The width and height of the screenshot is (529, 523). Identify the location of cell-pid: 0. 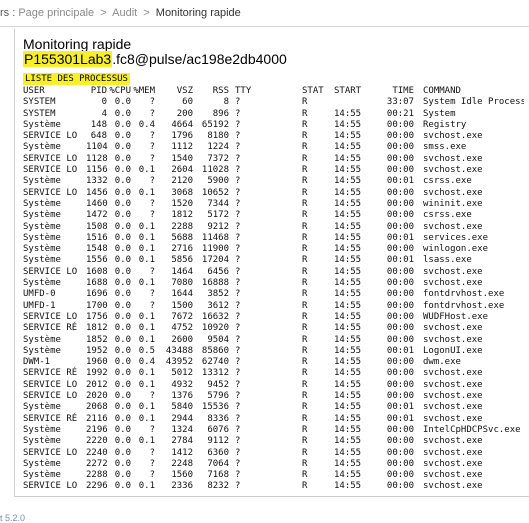
(104, 102).